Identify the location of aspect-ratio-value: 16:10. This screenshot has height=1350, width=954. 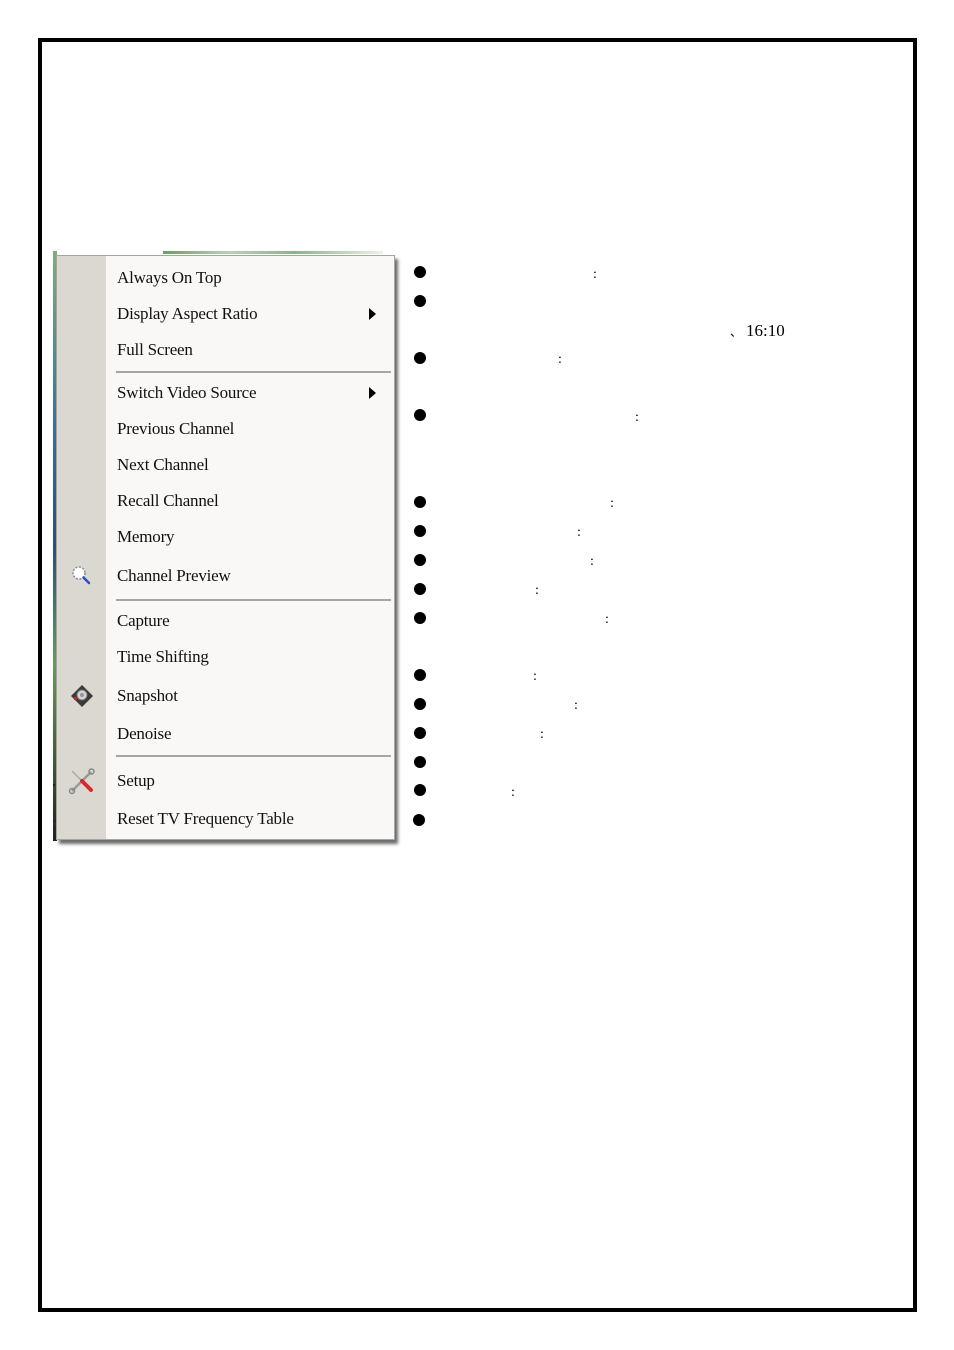
(765, 330).